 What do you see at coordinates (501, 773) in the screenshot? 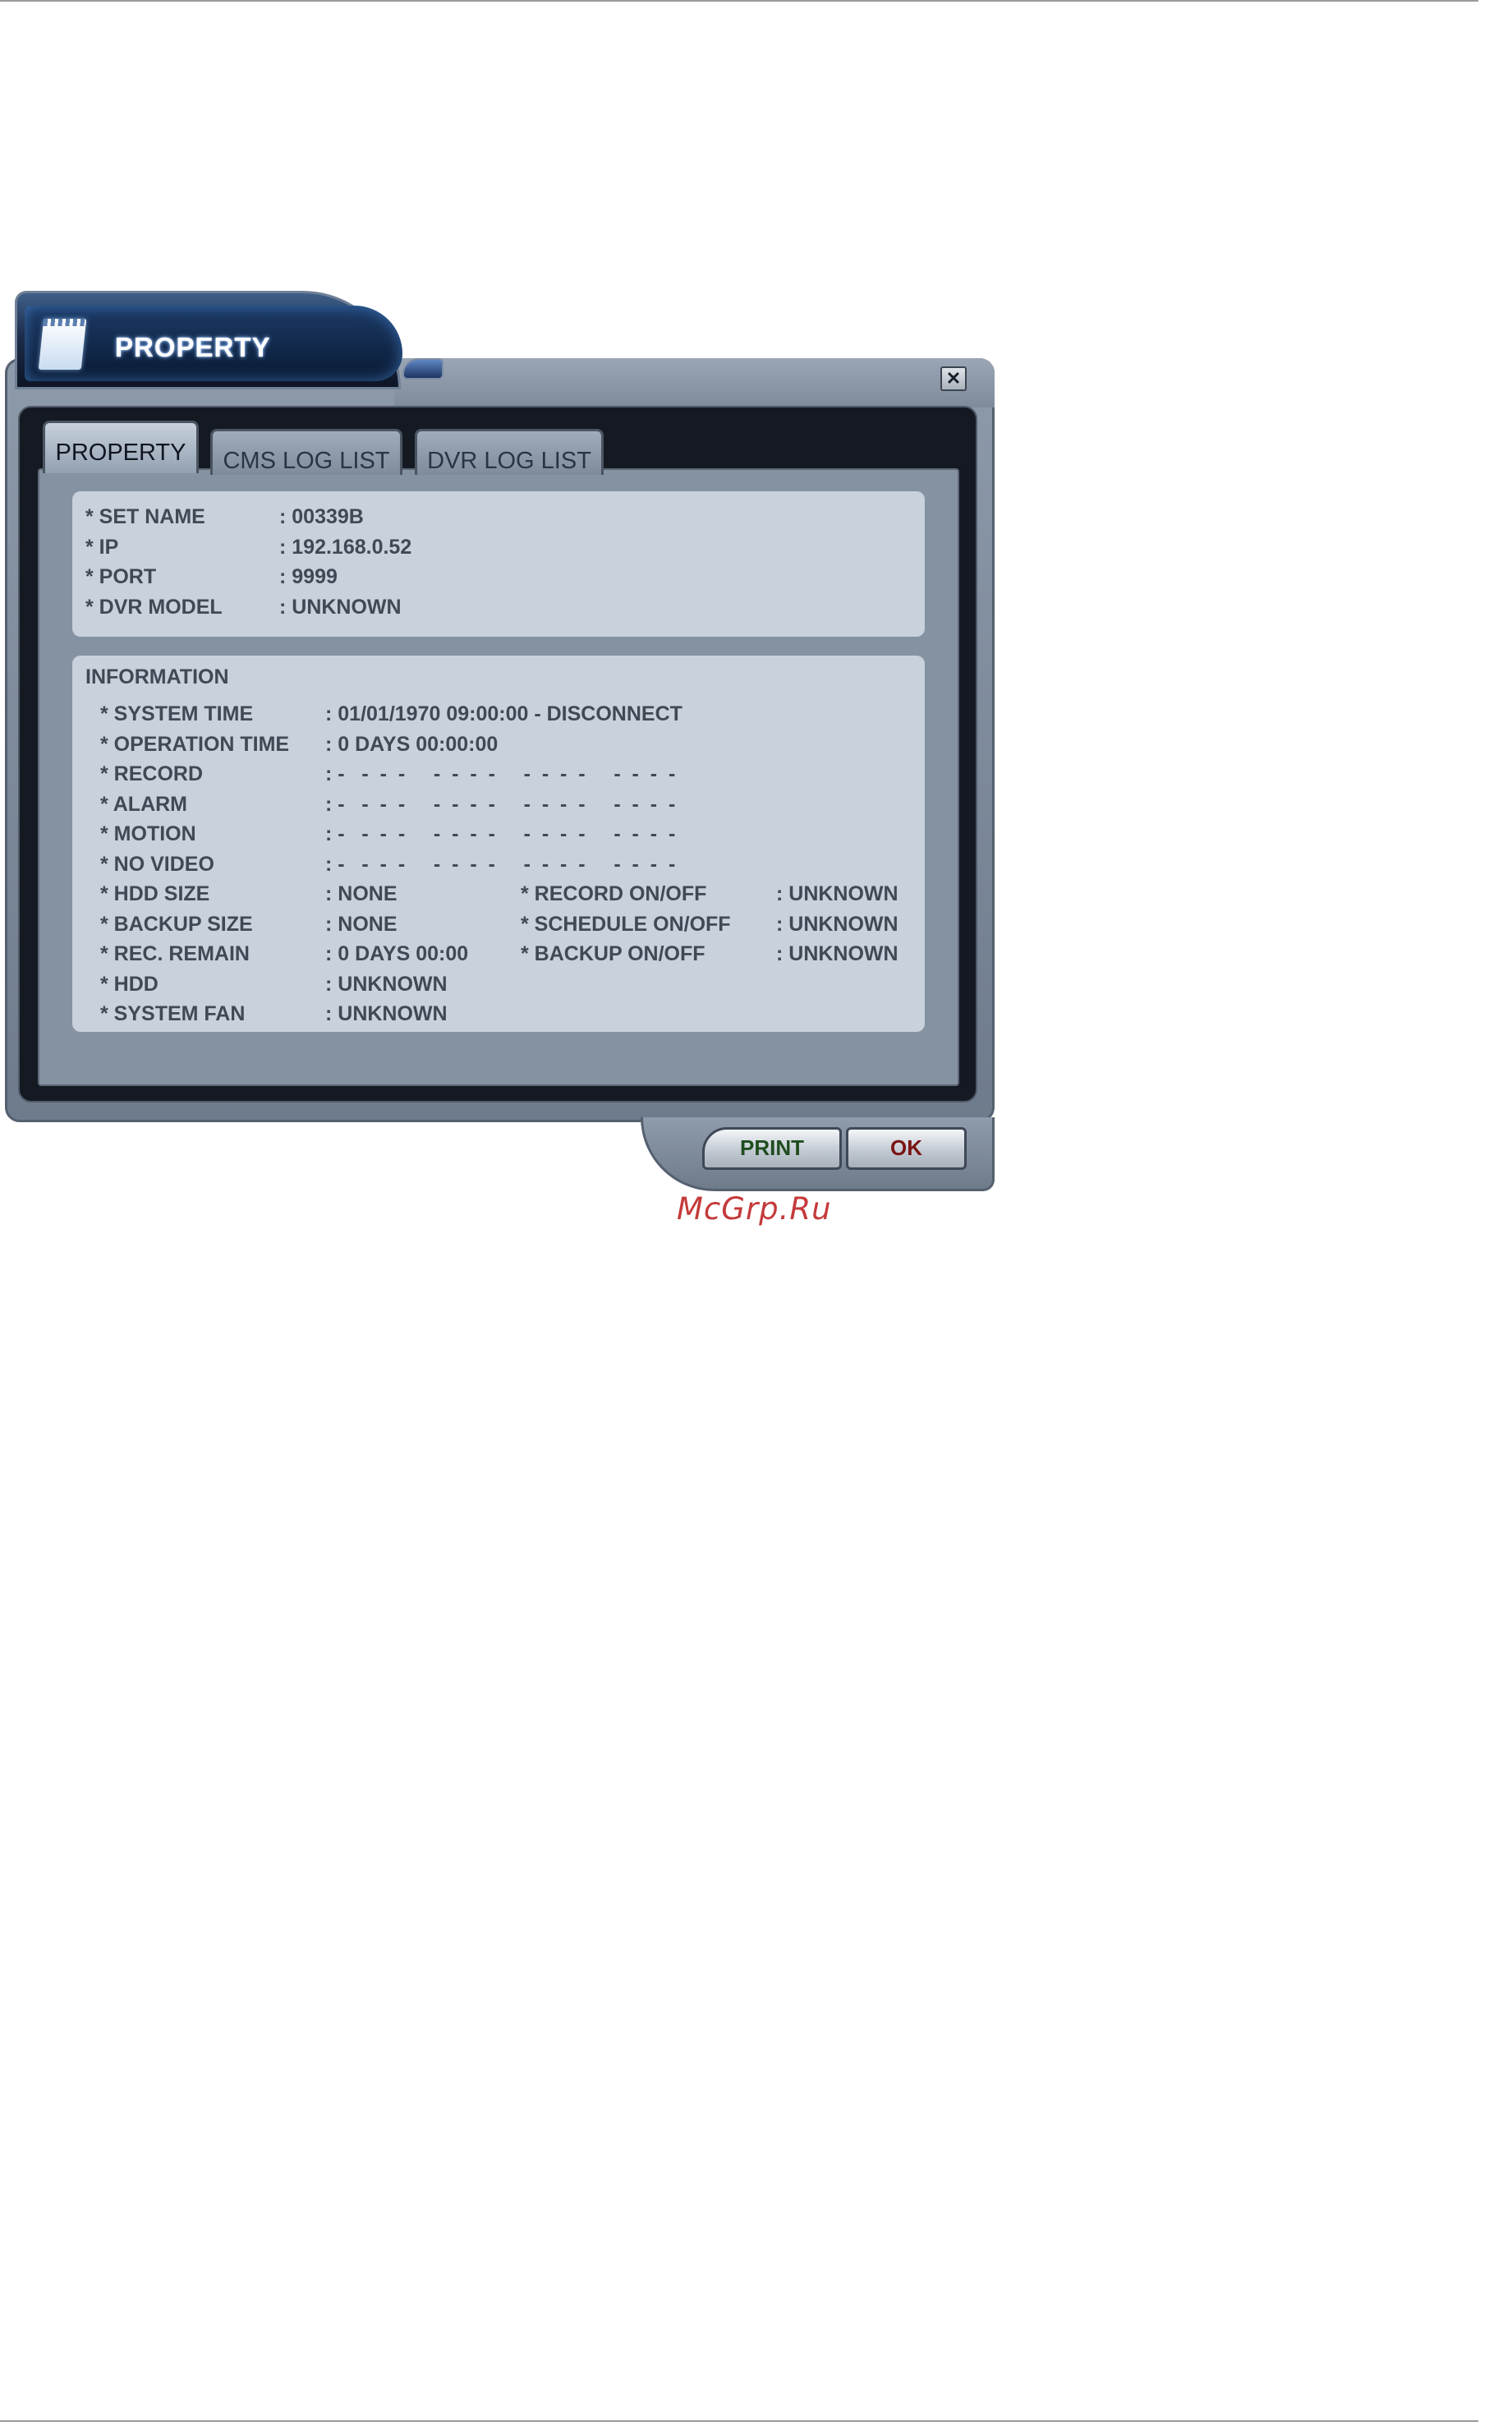
I see `record-value: : - - - - - - - - - - - - - - - -` at bounding box center [501, 773].